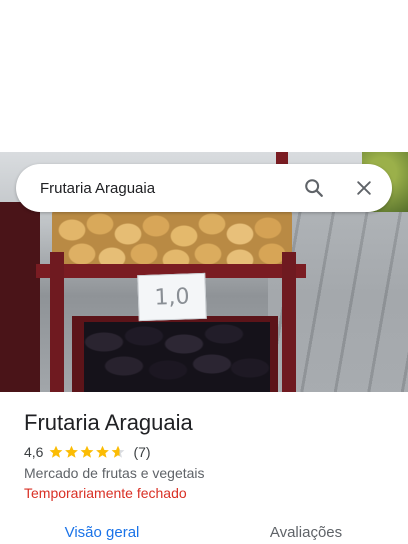 Image resolution: width=408 pixels, height=544 pixels. What do you see at coordinates (105, 493) in the screenshot?
I see `place-status: Temporariamente fechado` at bounding box center [105, 493].